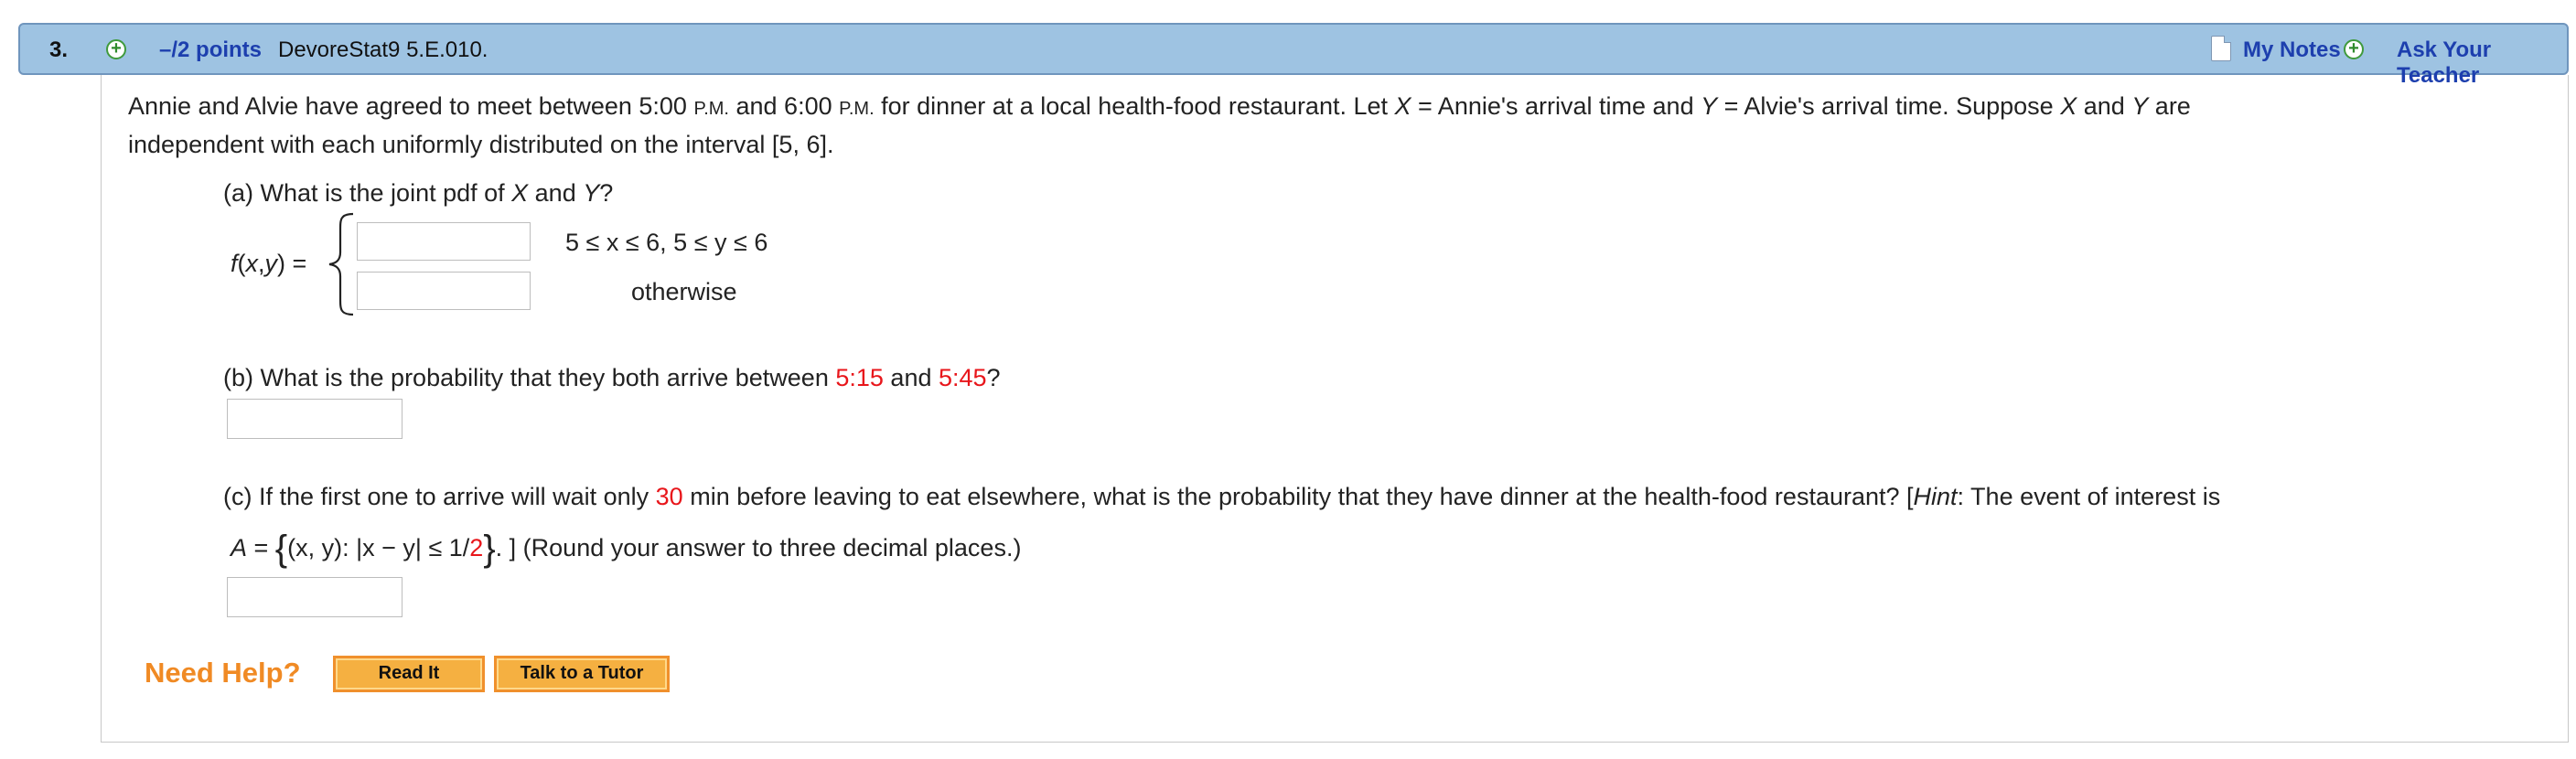  I want to click on question-source: DevoreStat9 5.E.010., so click(383, 49).